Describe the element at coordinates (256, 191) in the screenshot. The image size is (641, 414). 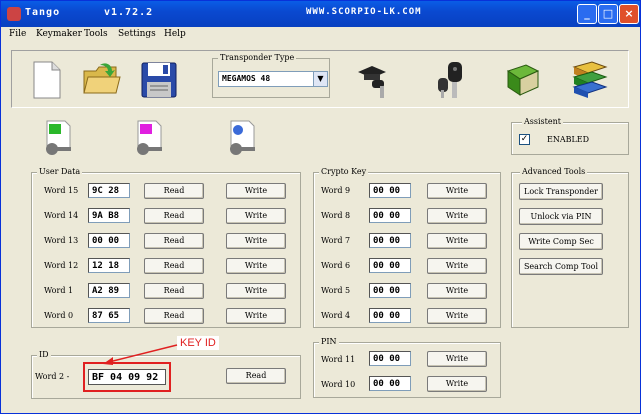
I see `write-word-15-button: Write` at that location.